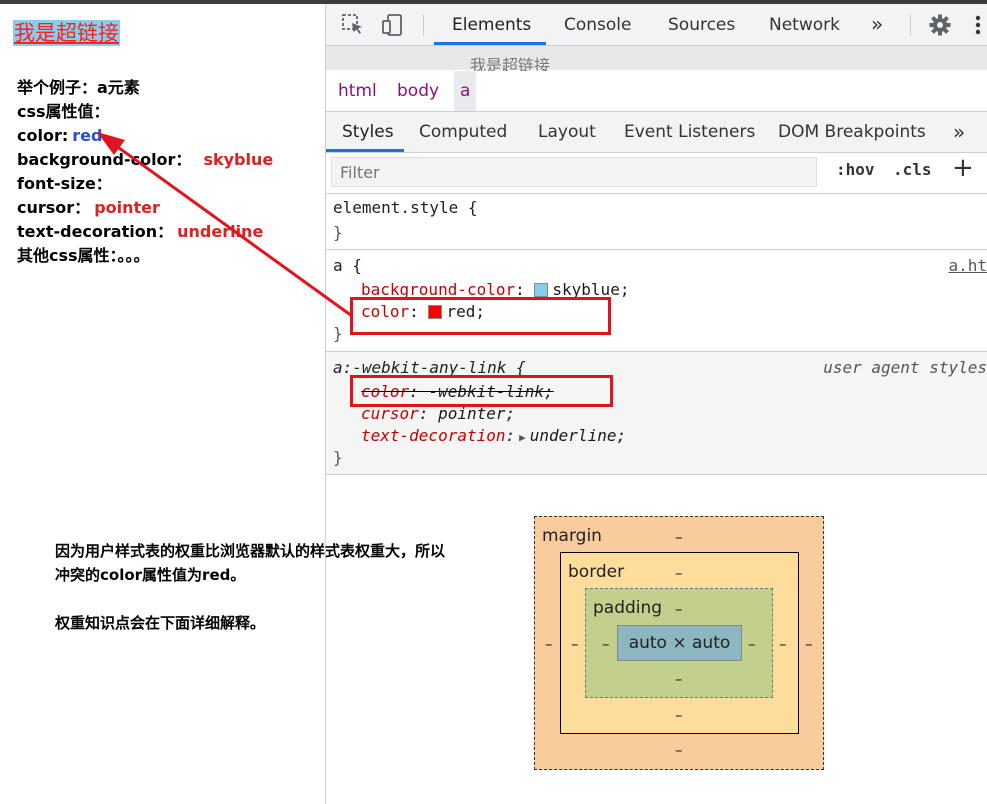  What do you see at coordinates (809, 644) in the screenshot?
I see `margin-right-value: –` at bounding box center [809, 644].